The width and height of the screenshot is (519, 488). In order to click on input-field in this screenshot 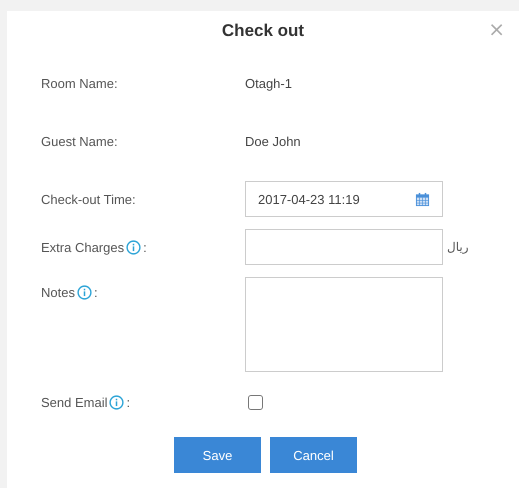, I will do `click(344, 247)`.